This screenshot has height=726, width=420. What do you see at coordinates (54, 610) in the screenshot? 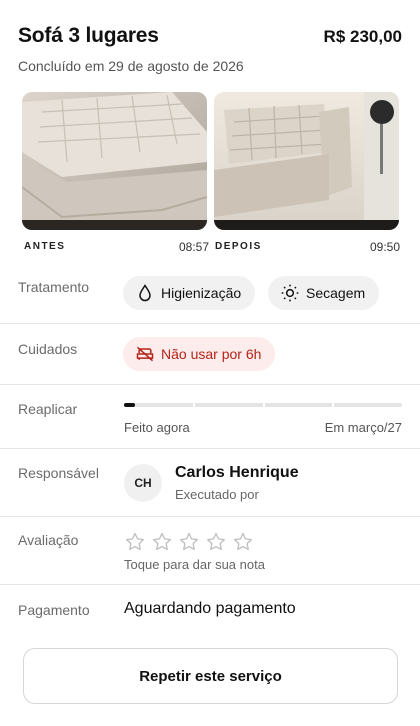
I see `payment-label: Pagamento` at bounding box center [54, 610].